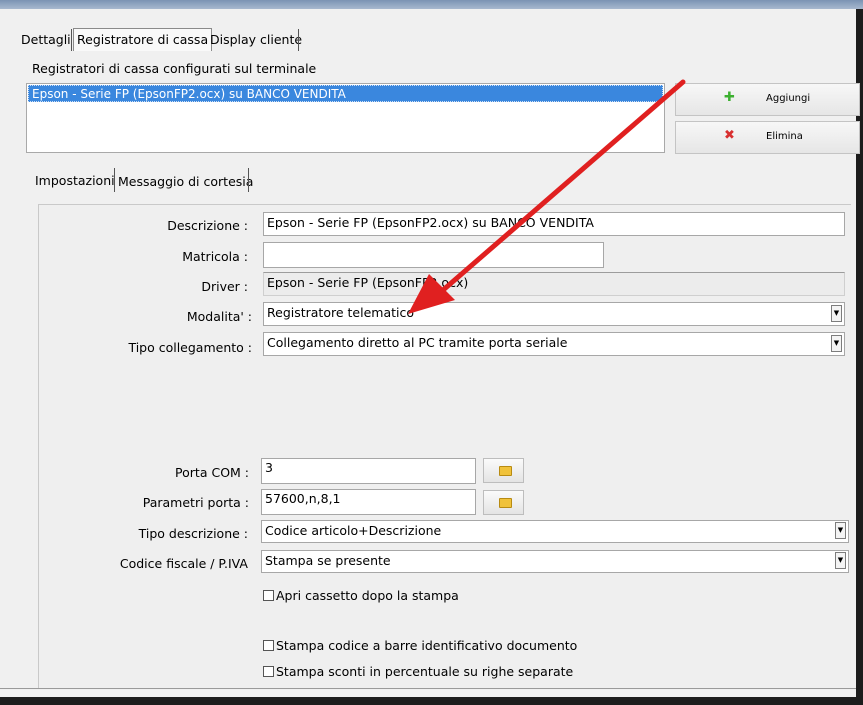 The image size is (863, 705). What do you see at coordinates (431, 294) in the screenshot?
I see `annotation-arrow-head` at bounding box center [431, 294].